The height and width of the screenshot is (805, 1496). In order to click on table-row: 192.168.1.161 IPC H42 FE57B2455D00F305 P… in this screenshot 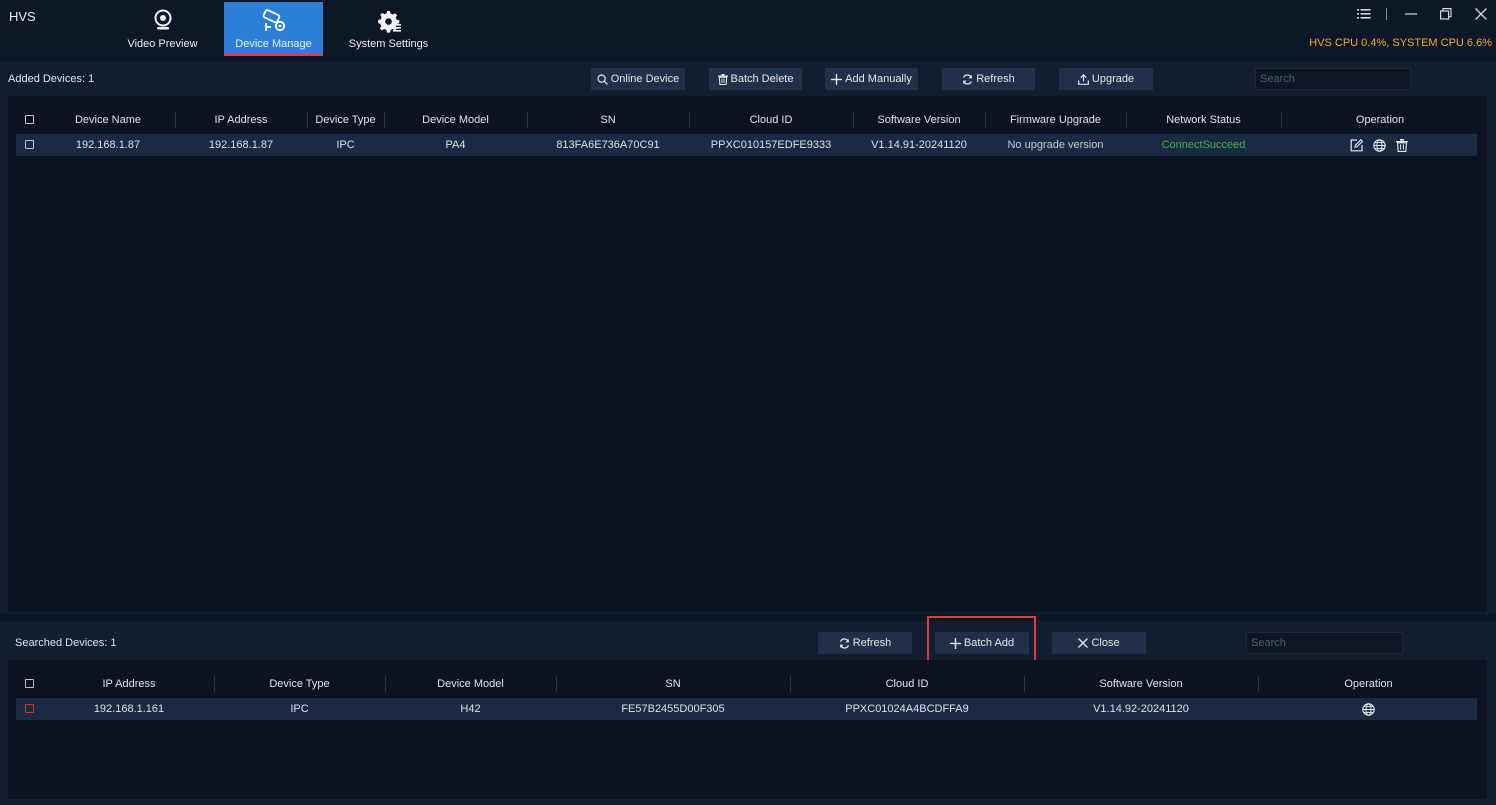, I will do `click(746, 709)`.